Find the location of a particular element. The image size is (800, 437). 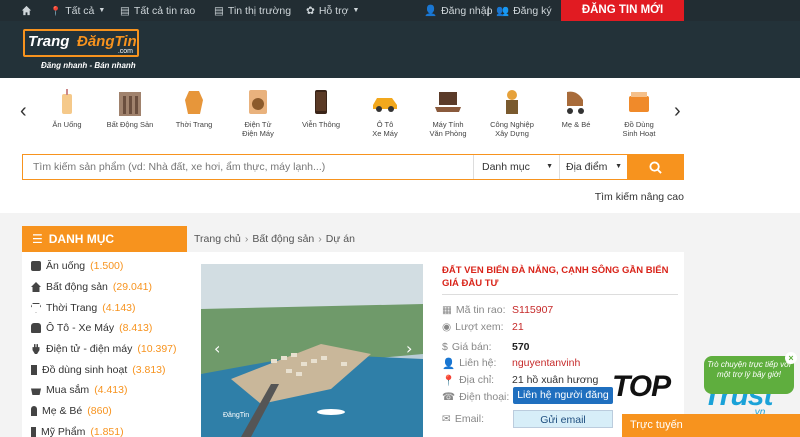

construction-icon is located at coordinates (512, 102).